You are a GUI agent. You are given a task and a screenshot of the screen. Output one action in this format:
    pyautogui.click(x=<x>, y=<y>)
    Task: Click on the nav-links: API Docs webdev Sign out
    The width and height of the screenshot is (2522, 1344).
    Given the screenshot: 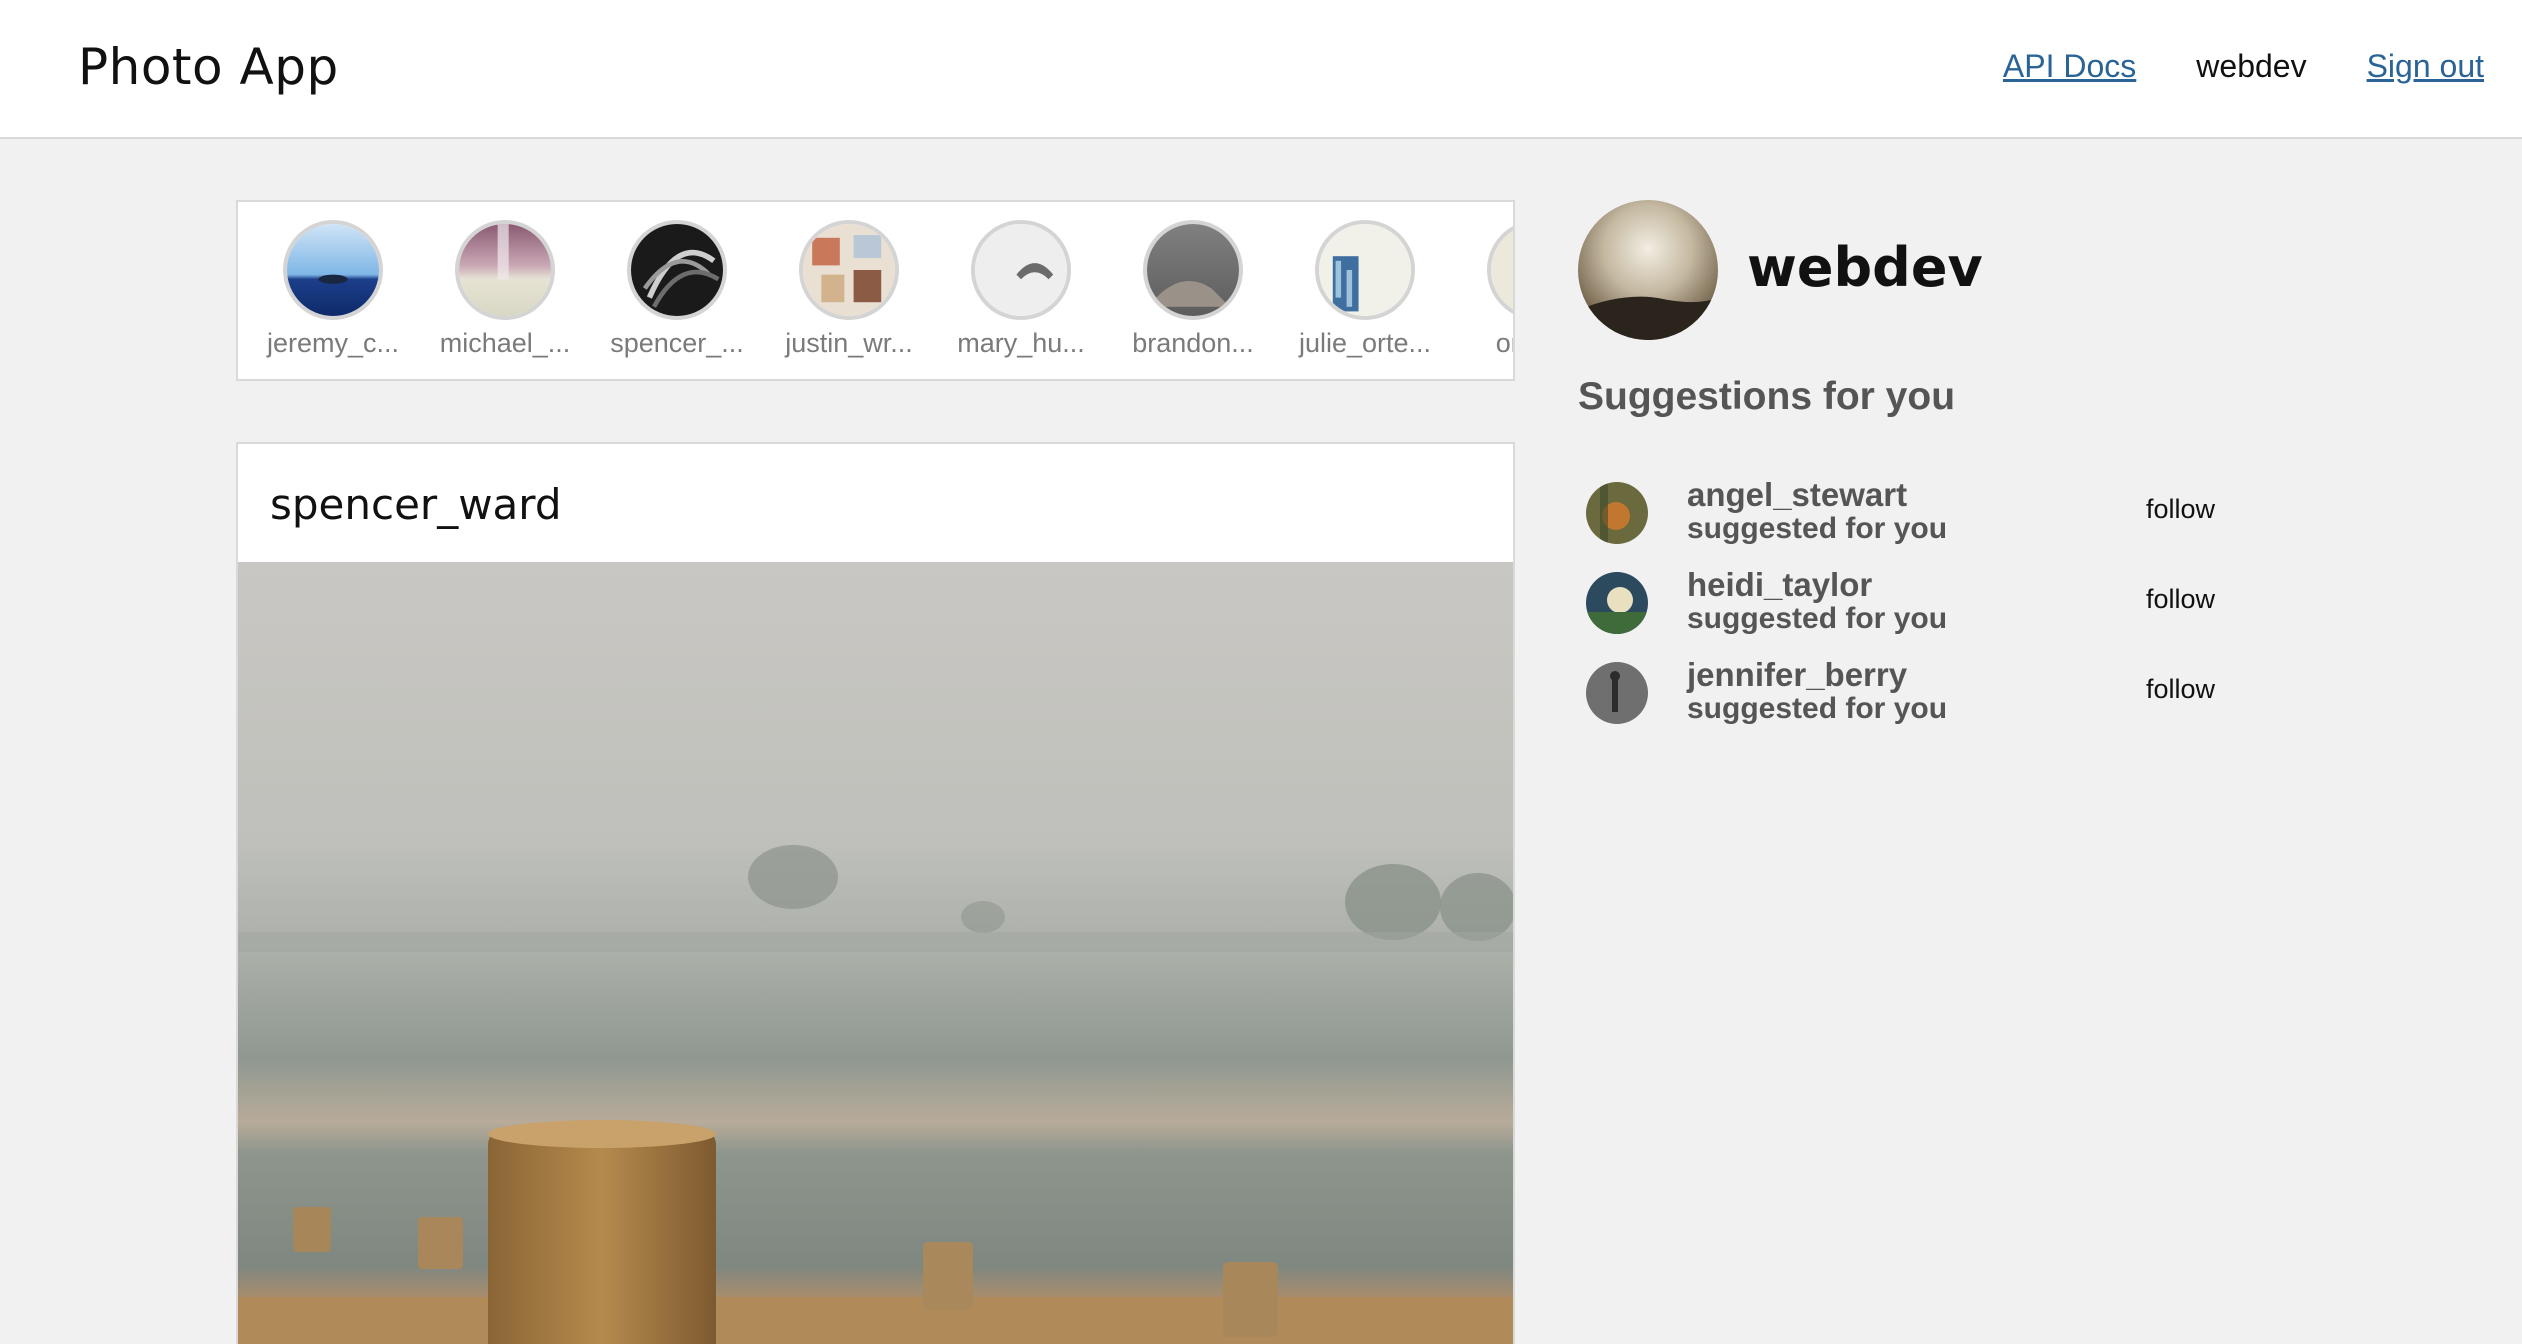 What is the action you would take?
    pyautogui.click(x=2243, y=66)
    